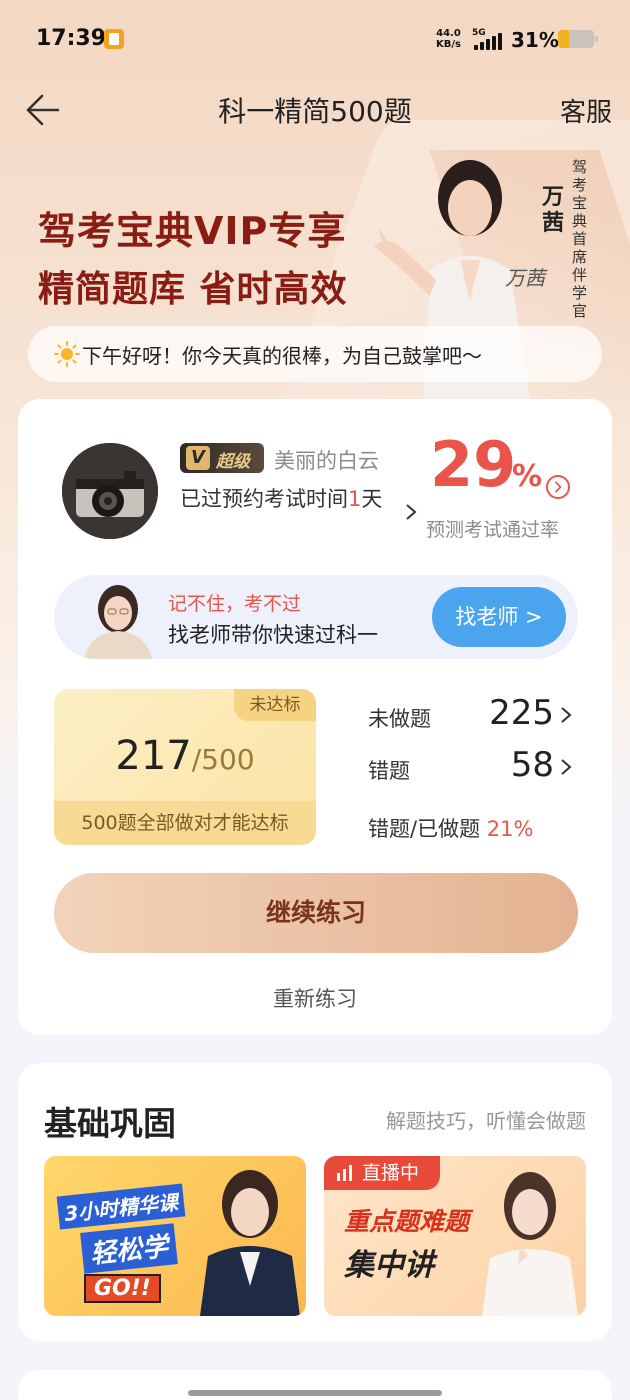 Image resolution: width=630 pixels, height=1400 pixels. I want to click on live-badge: 直播中, so click(382, 1173).